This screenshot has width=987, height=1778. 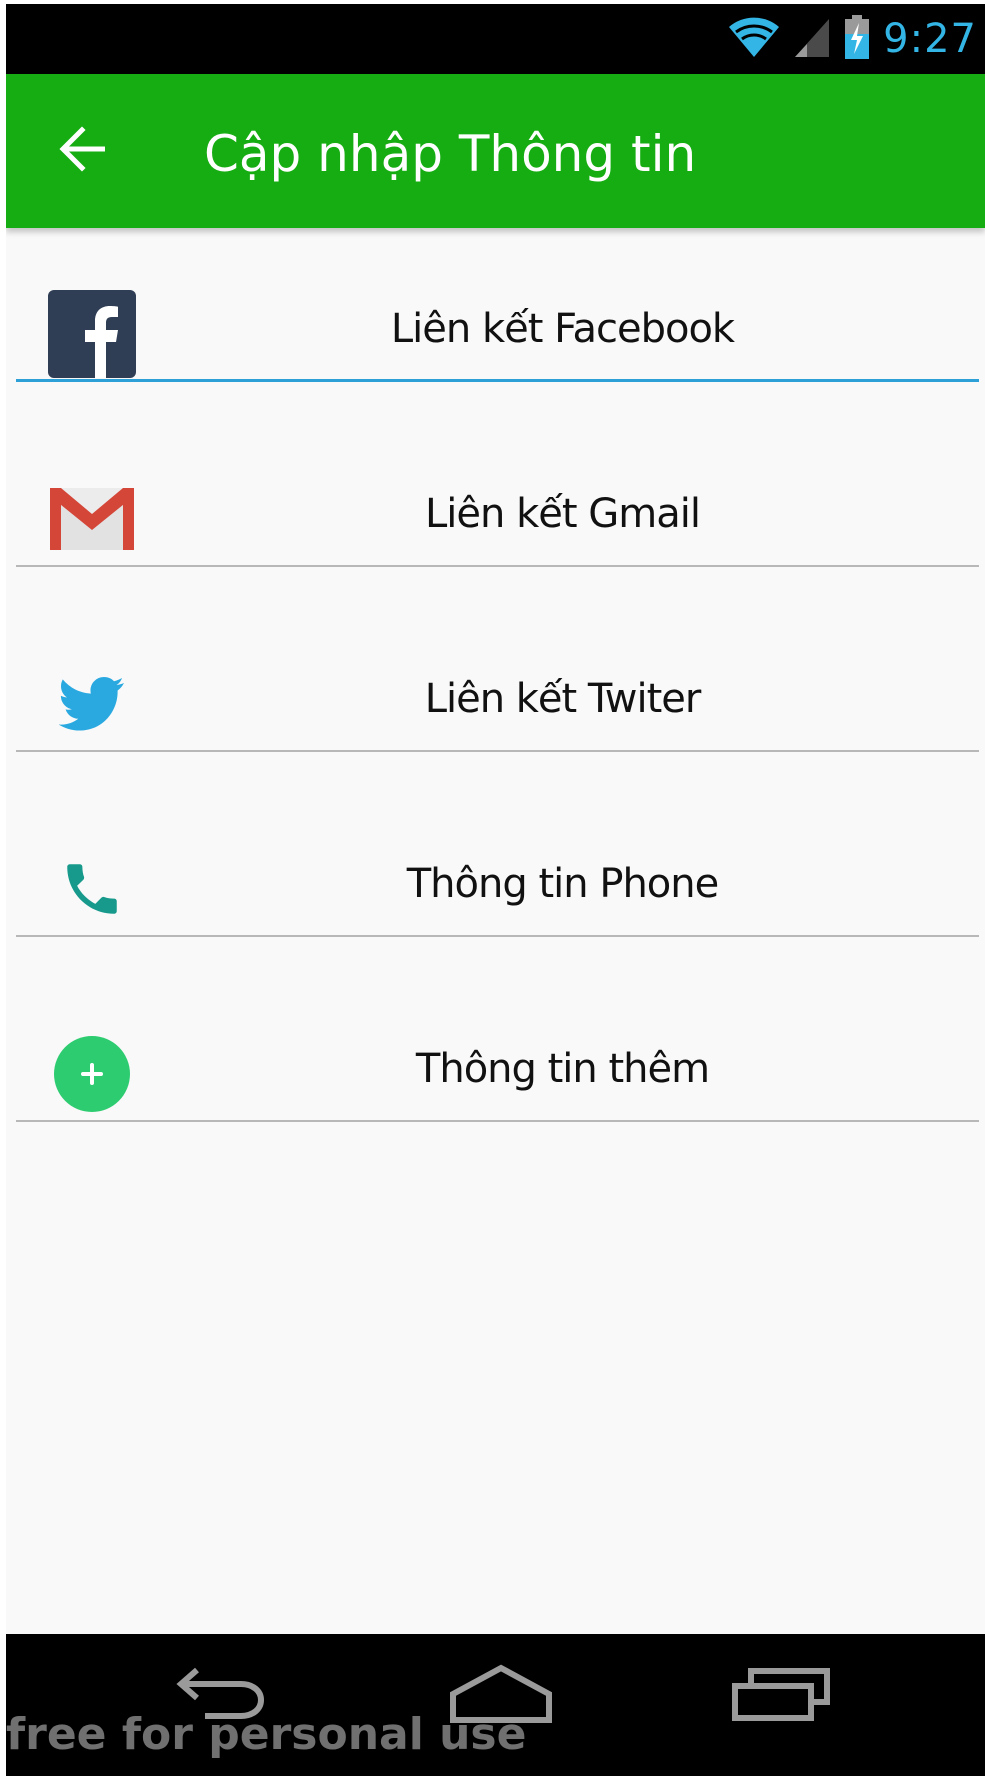 What do you see at coordinates (92, 334) in the screenshot?
I see `facebook-icon` at bounding box center [92, 334].